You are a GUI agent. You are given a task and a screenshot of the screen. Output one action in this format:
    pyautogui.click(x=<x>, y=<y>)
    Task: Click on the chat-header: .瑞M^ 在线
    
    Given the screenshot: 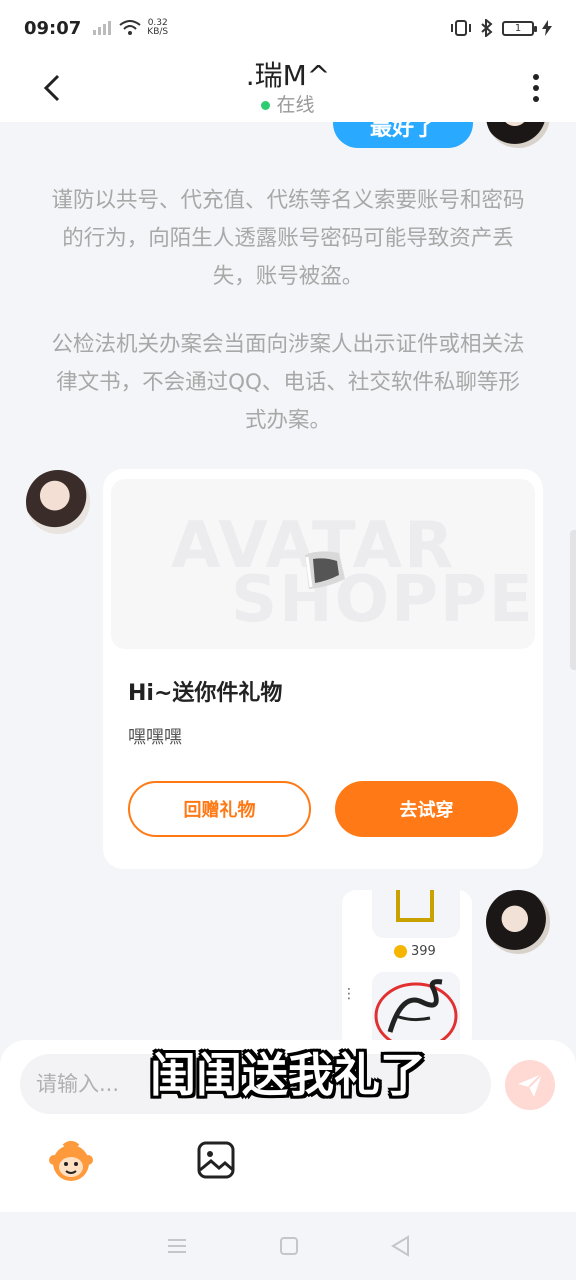 What is the action you would take?
    pyautogui.click(x=288, y=89)
    